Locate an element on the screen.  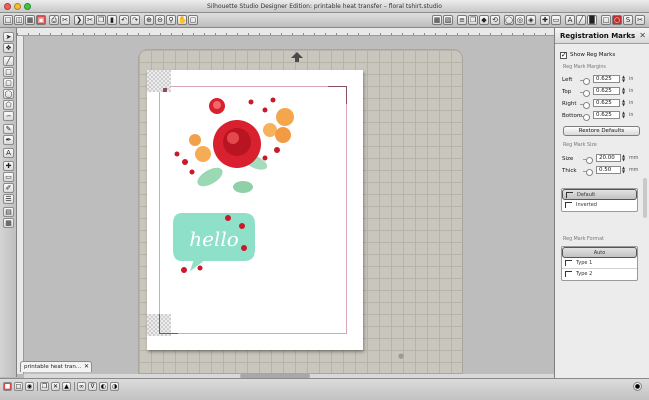
duplicate-icon: ❐ is located at coordinates (44, 386).